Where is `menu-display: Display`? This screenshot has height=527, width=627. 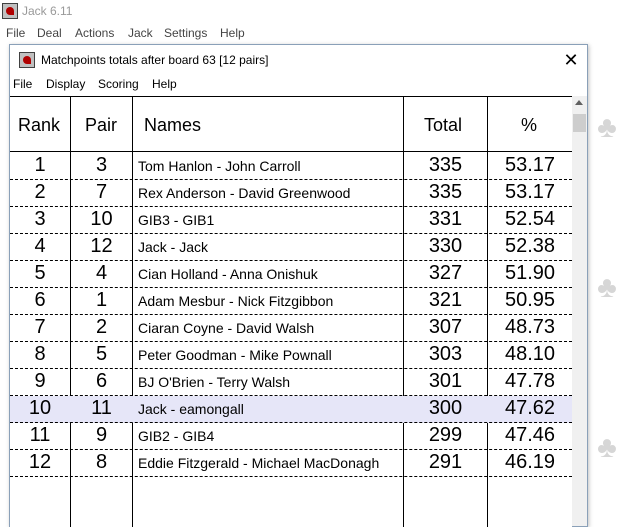
menu-display: Display is located at coordinates (65, 84).